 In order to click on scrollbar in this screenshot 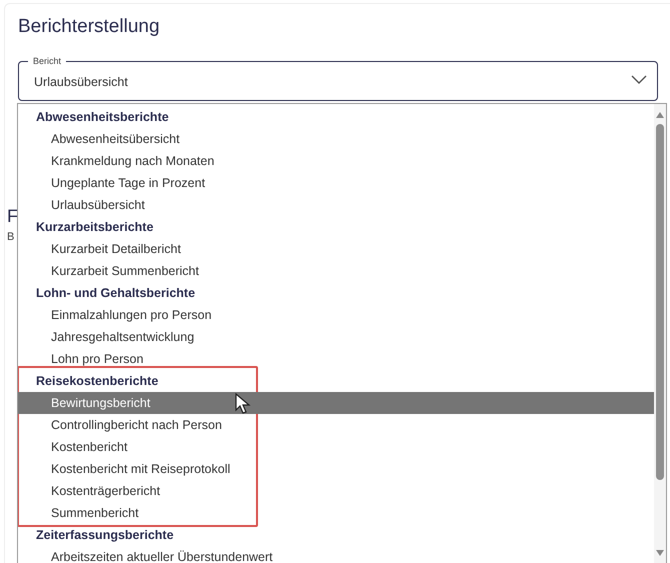, I will do `click(660, 333)`.